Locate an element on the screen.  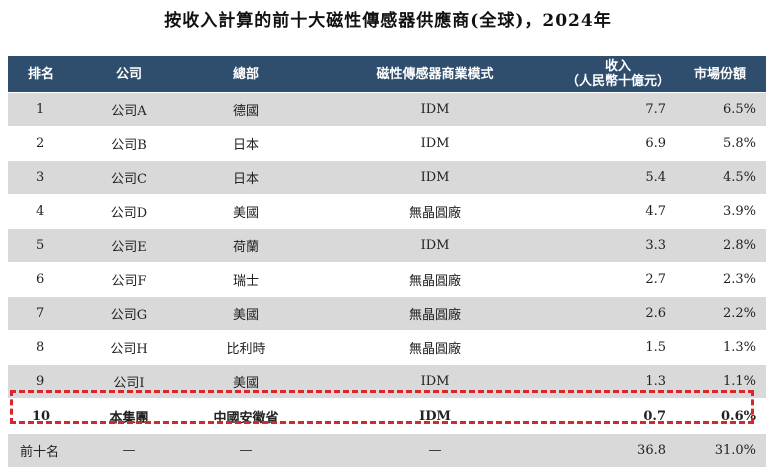
cell-hq: 德國 is located at coordinates (246, 109).